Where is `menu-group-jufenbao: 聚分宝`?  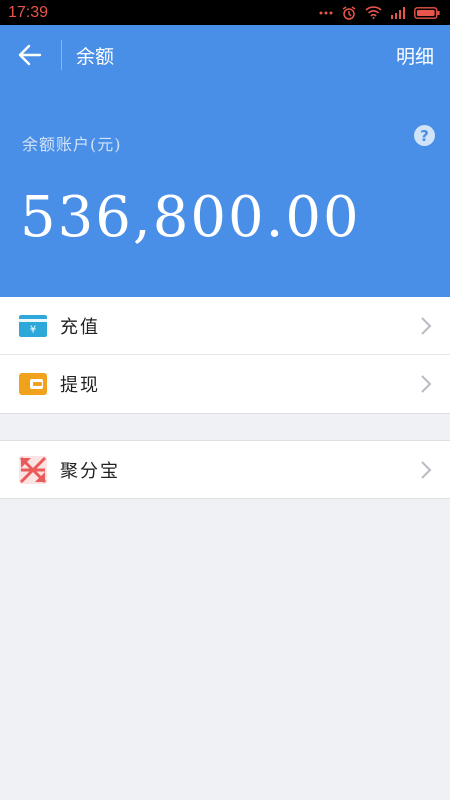 menu-group-jufenbao: 聚分宝 is located at coordinates (225, 469).